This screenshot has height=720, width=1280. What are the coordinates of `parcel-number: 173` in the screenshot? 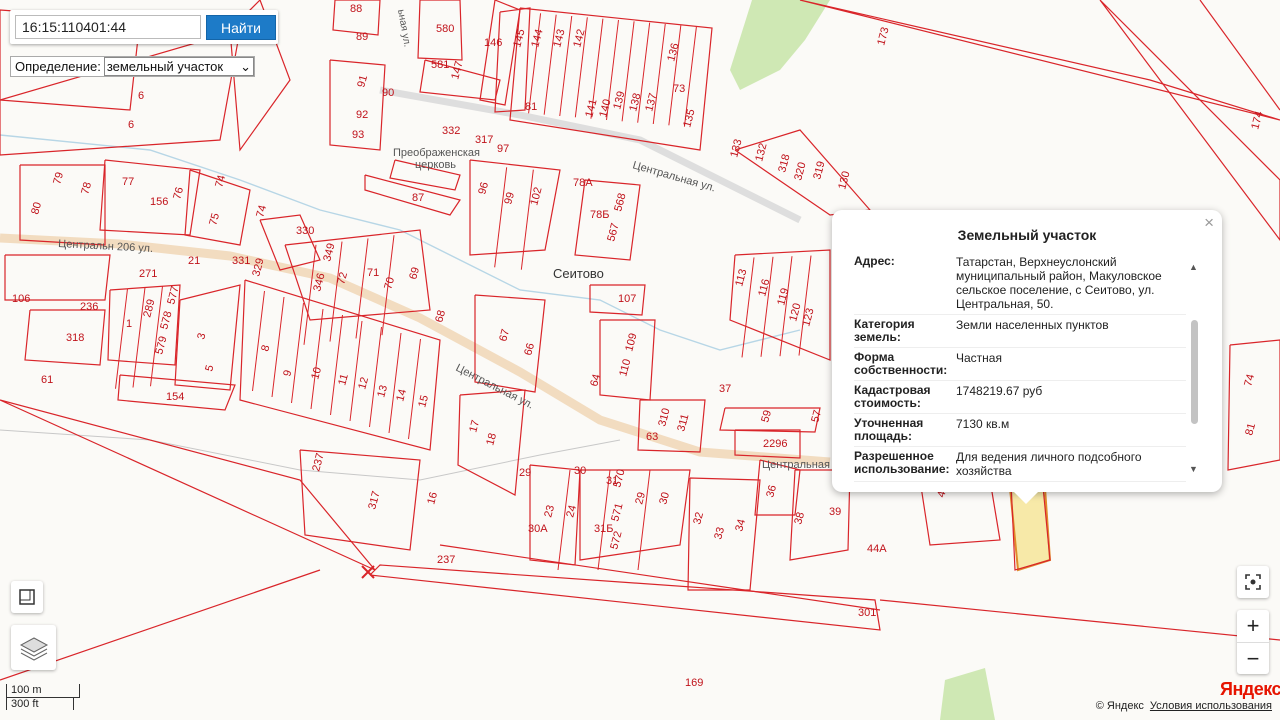 It's located at (883, 36).